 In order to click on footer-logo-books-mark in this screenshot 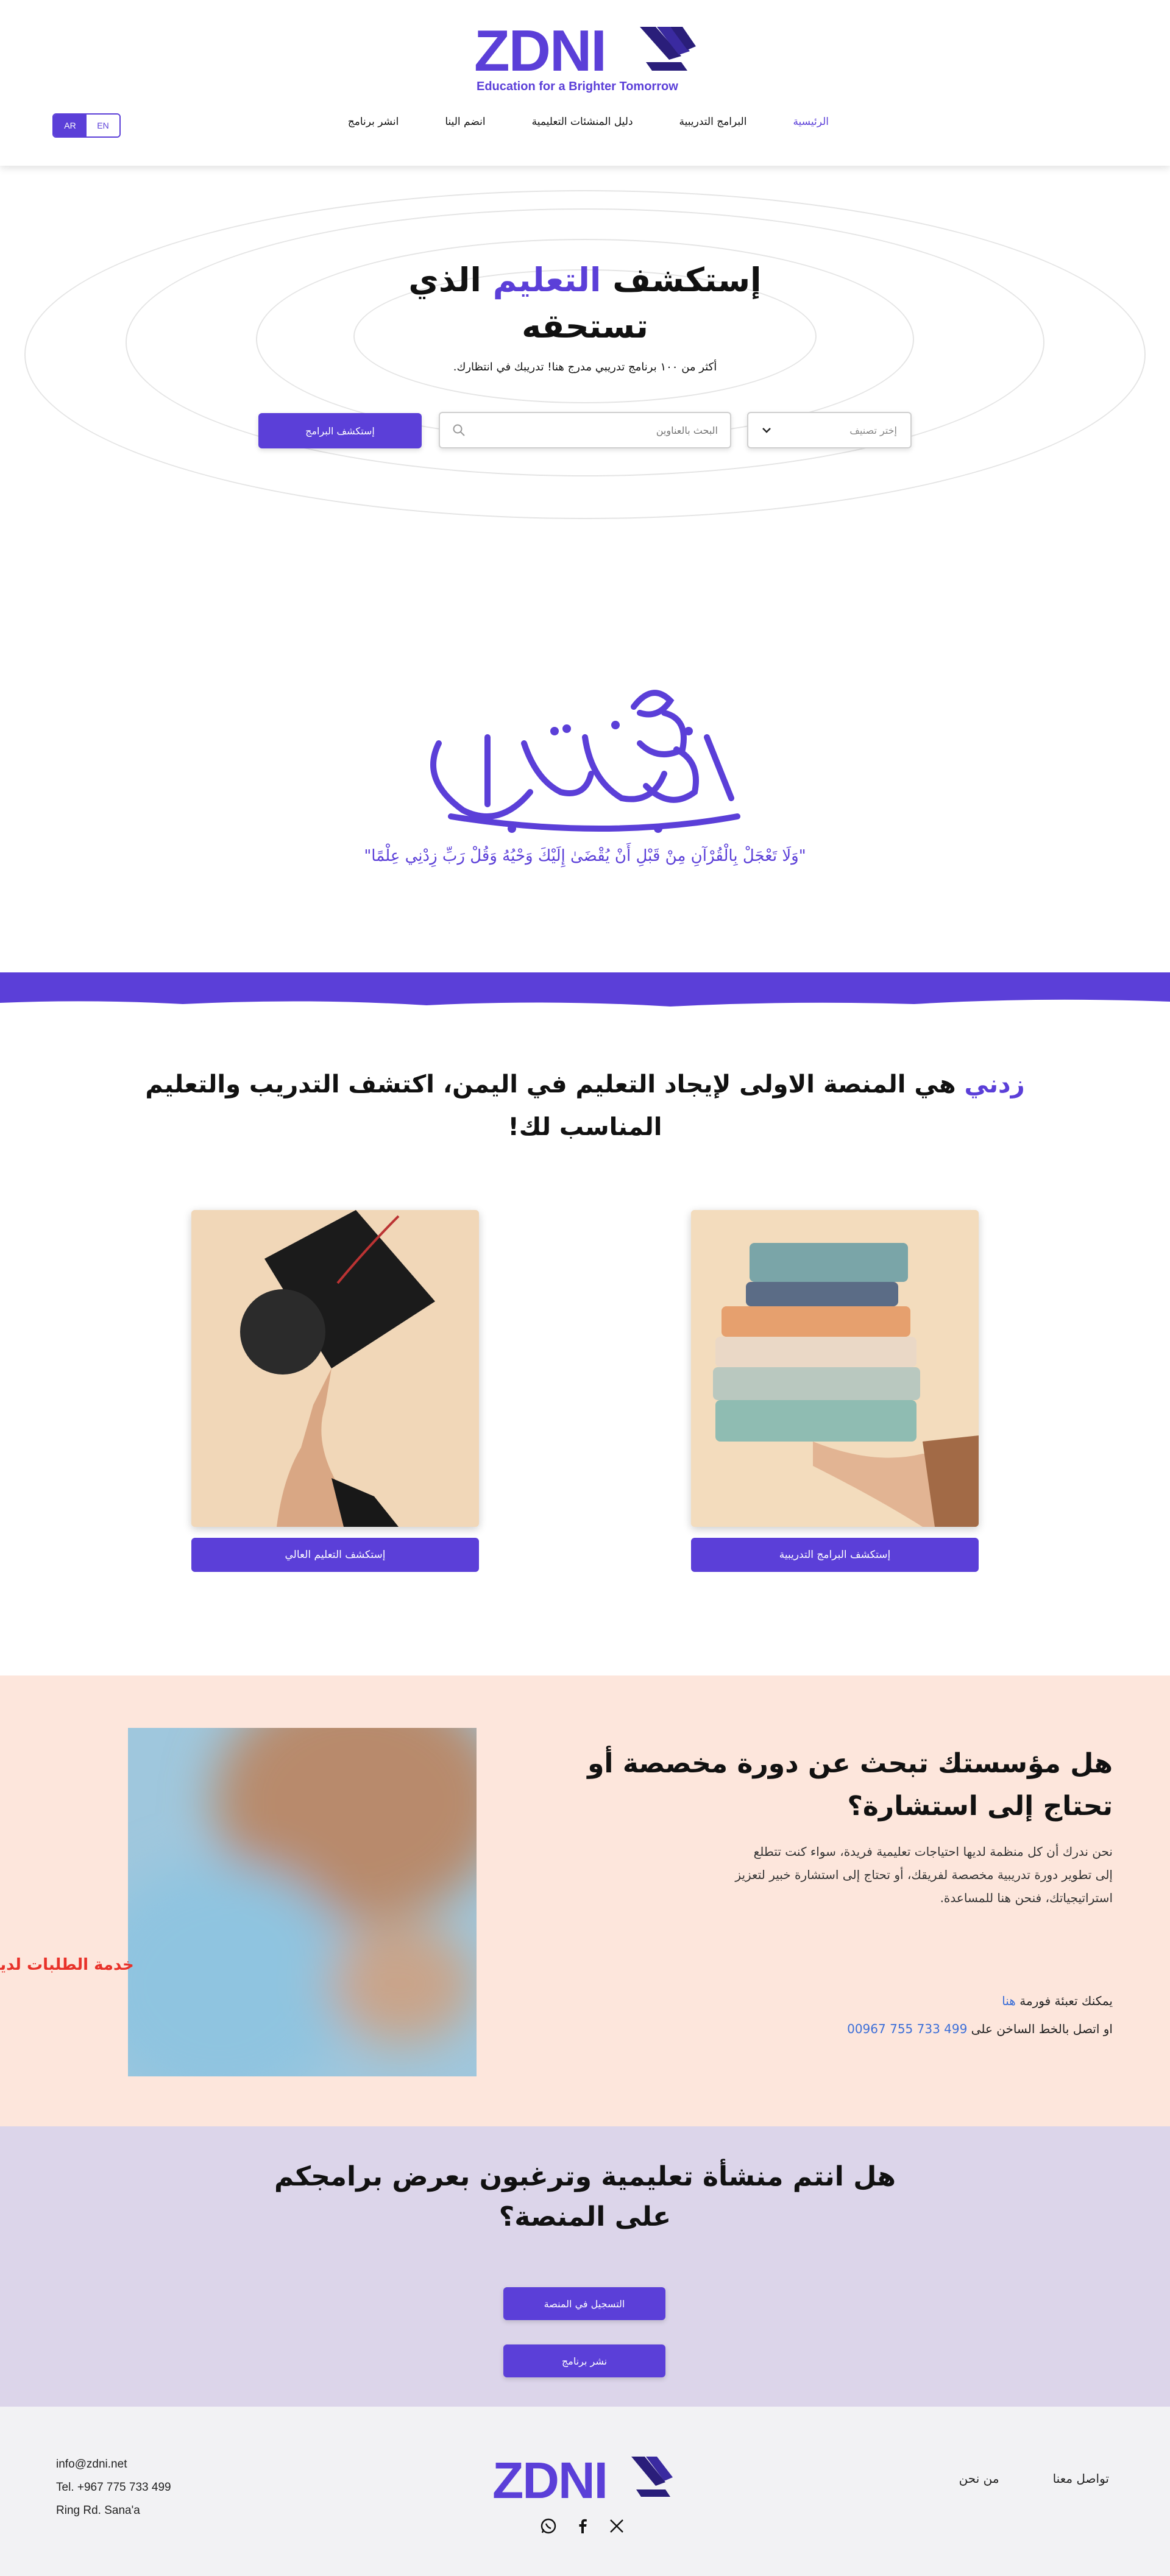, I will do `click(652, 2477)`.